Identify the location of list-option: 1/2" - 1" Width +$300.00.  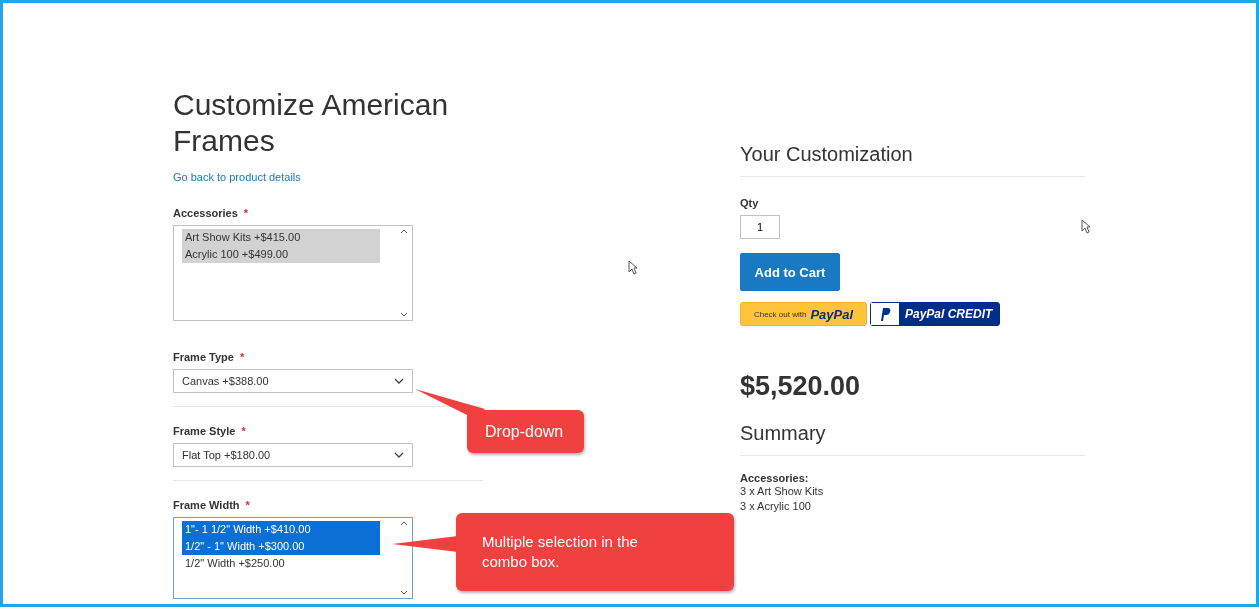
(281, 546).